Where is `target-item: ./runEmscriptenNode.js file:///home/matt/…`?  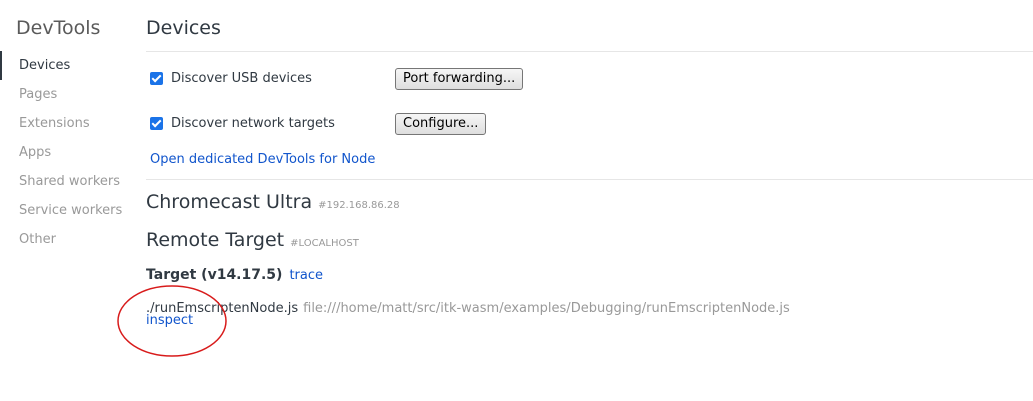
target-item: ./runEmscriptenNode.js file:///home/matt/… is located at coordinates (468, 306).